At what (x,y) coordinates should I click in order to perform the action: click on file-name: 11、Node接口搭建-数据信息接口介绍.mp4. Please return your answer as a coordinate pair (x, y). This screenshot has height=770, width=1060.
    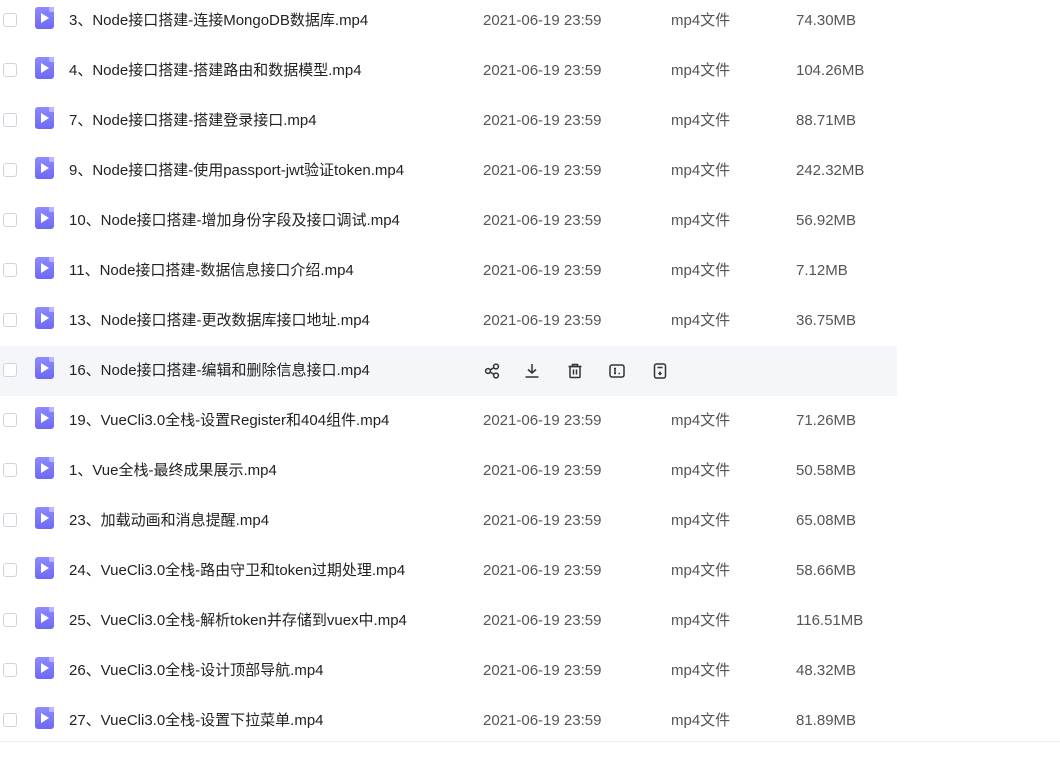
    Looking at the image, I should click on (211, 271).